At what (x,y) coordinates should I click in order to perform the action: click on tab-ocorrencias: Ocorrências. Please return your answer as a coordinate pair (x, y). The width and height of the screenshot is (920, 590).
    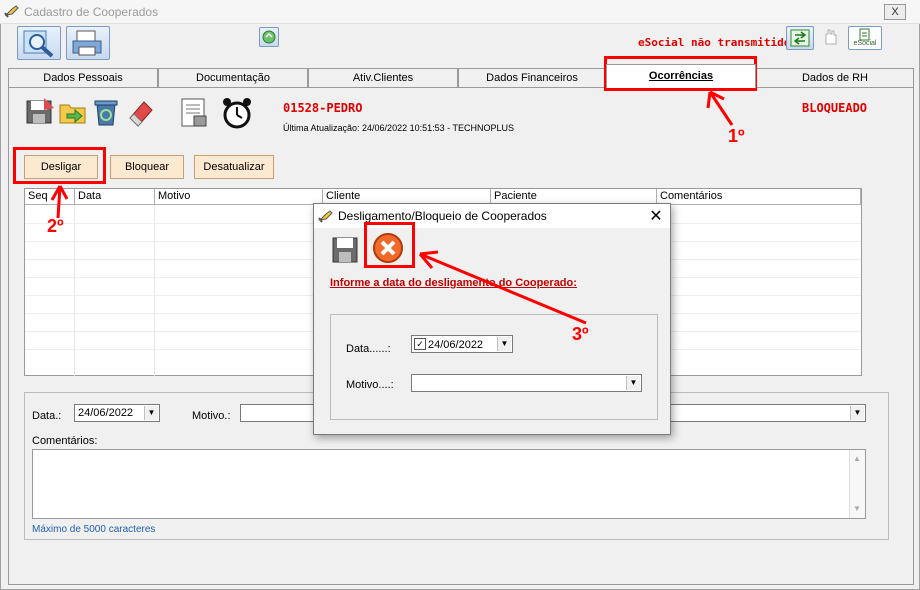
    Looking at the image, I should click on (681, 76).